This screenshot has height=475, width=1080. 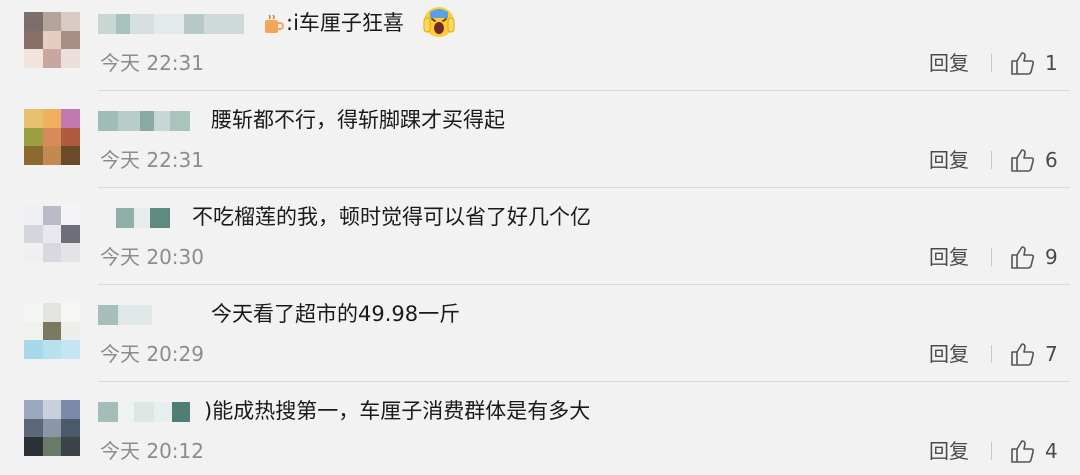 What do you see at coordinates (1051, 257) in the screenshot?
I see `like-count: 9` at bounding box center [1051, 257].